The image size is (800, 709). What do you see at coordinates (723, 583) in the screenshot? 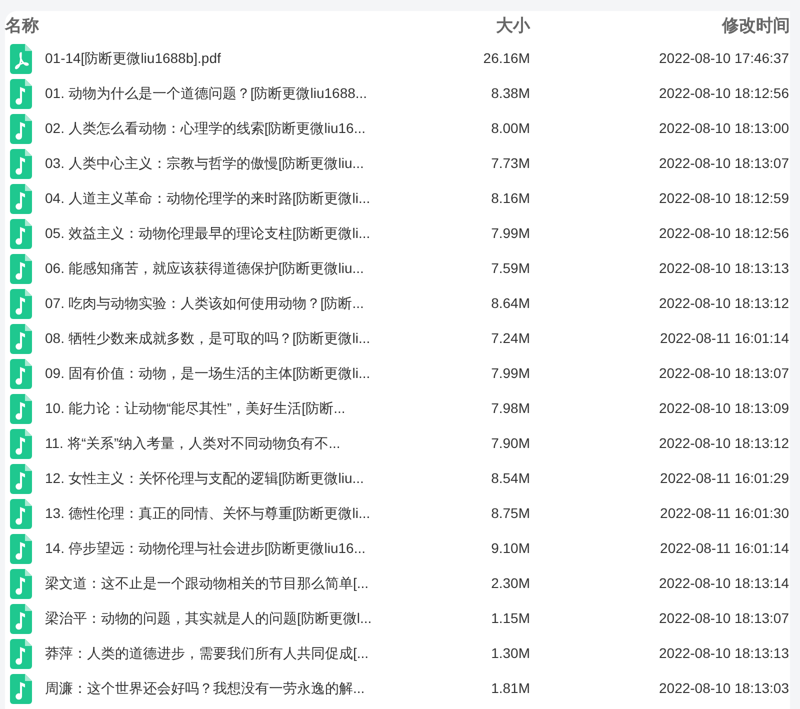
I see `modified-time: 2022-08-10 18:13:14` at bounding box center [723, 583].